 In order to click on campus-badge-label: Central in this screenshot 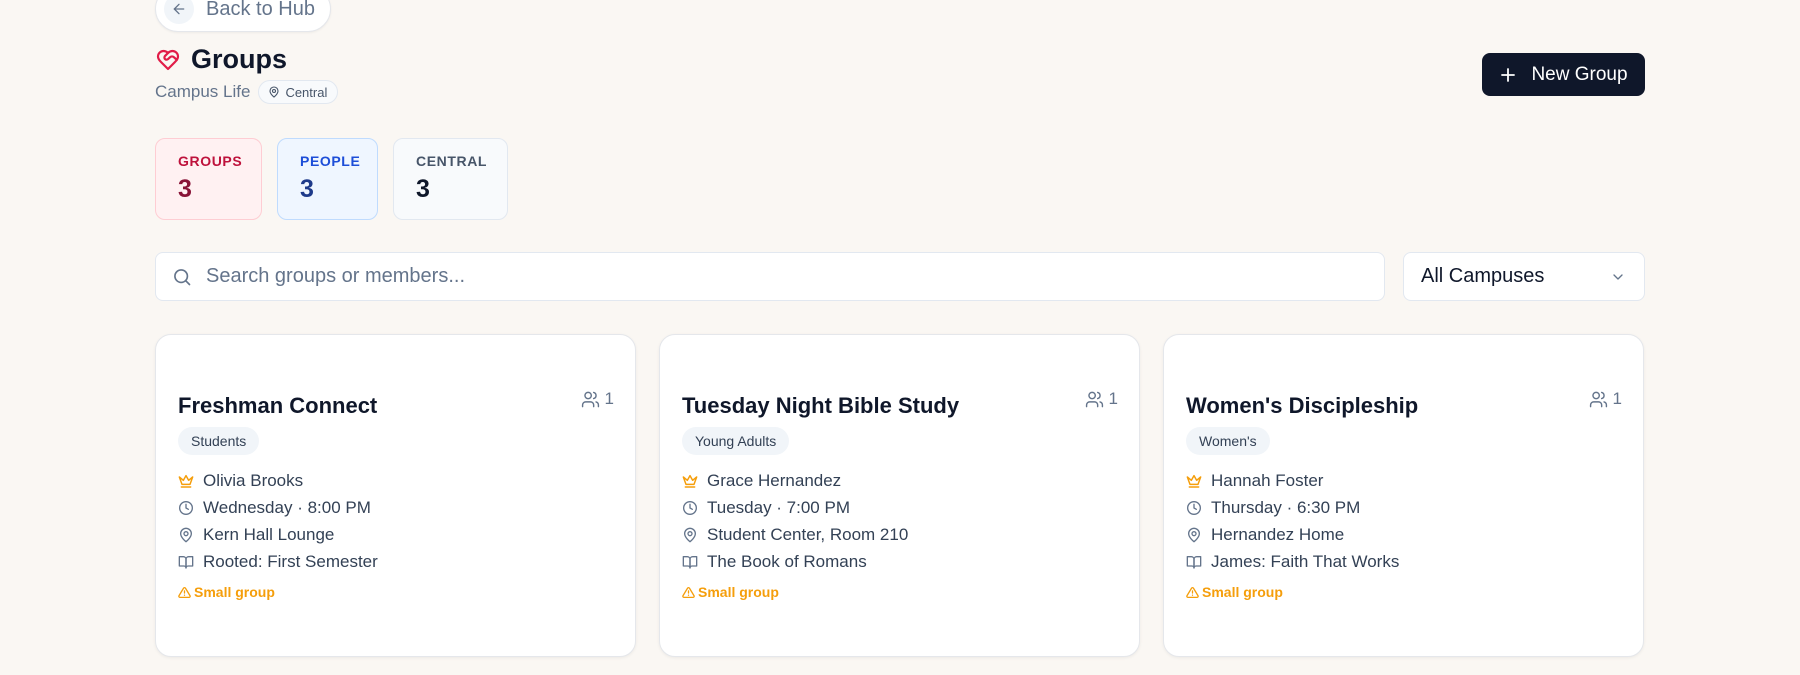, I will do `click(306, 92)`.